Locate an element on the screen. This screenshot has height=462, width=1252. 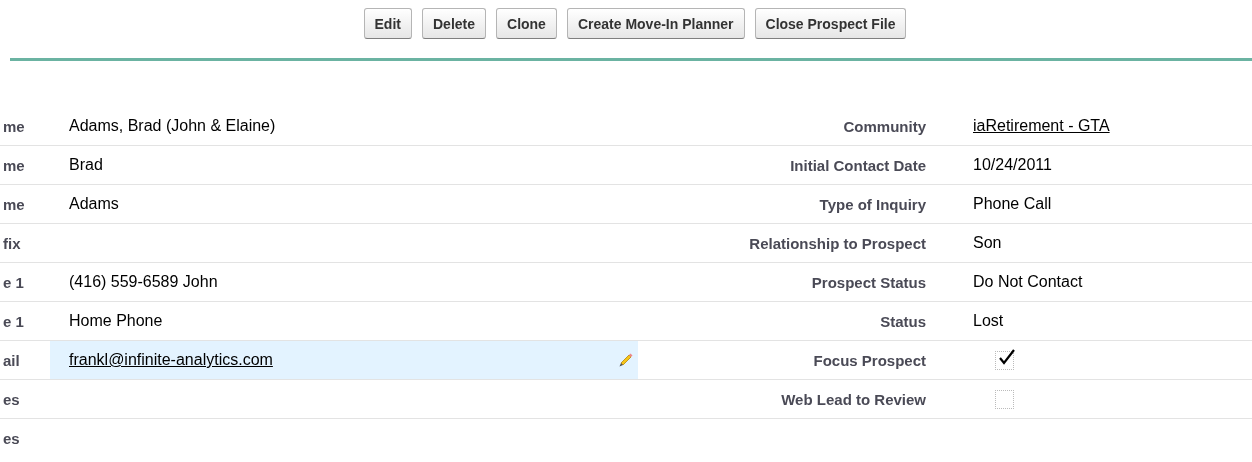
field-label: Web Lead to Review is located at coordinates (853, 399).